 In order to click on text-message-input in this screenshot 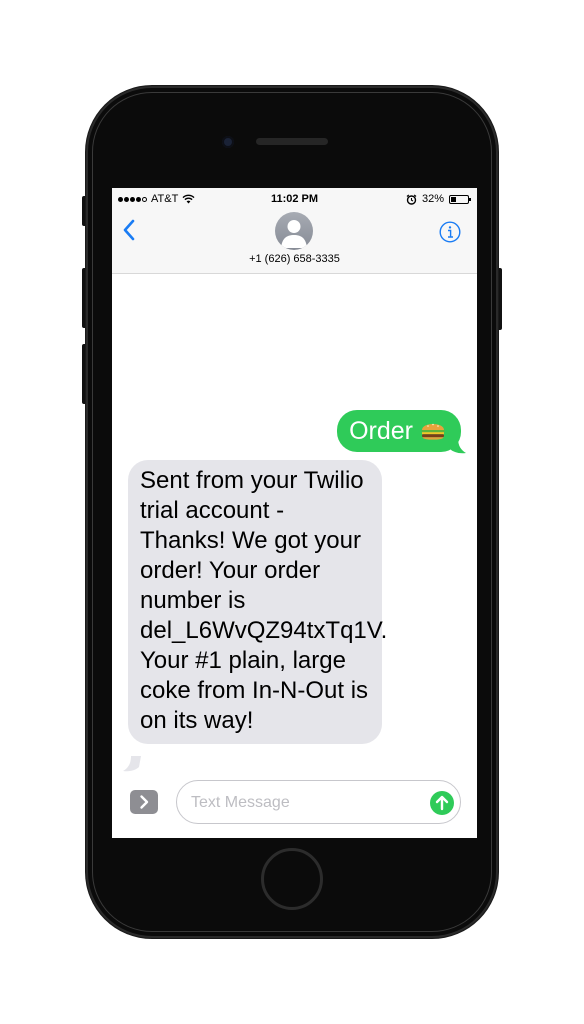, I will do `click(301, 803)`.